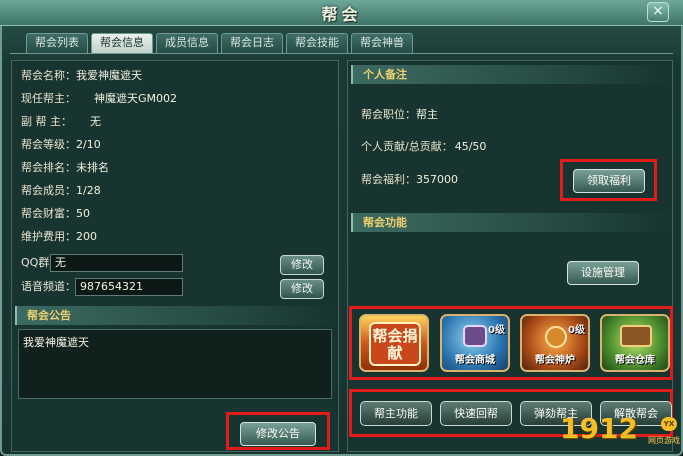 Image resolution: width=683 pixels, height=456 pixels. What do you see at coordinates (576, 330) in the screenshot?
I see `guild-furnace-level: 0级` at bounding box center [576, 330].